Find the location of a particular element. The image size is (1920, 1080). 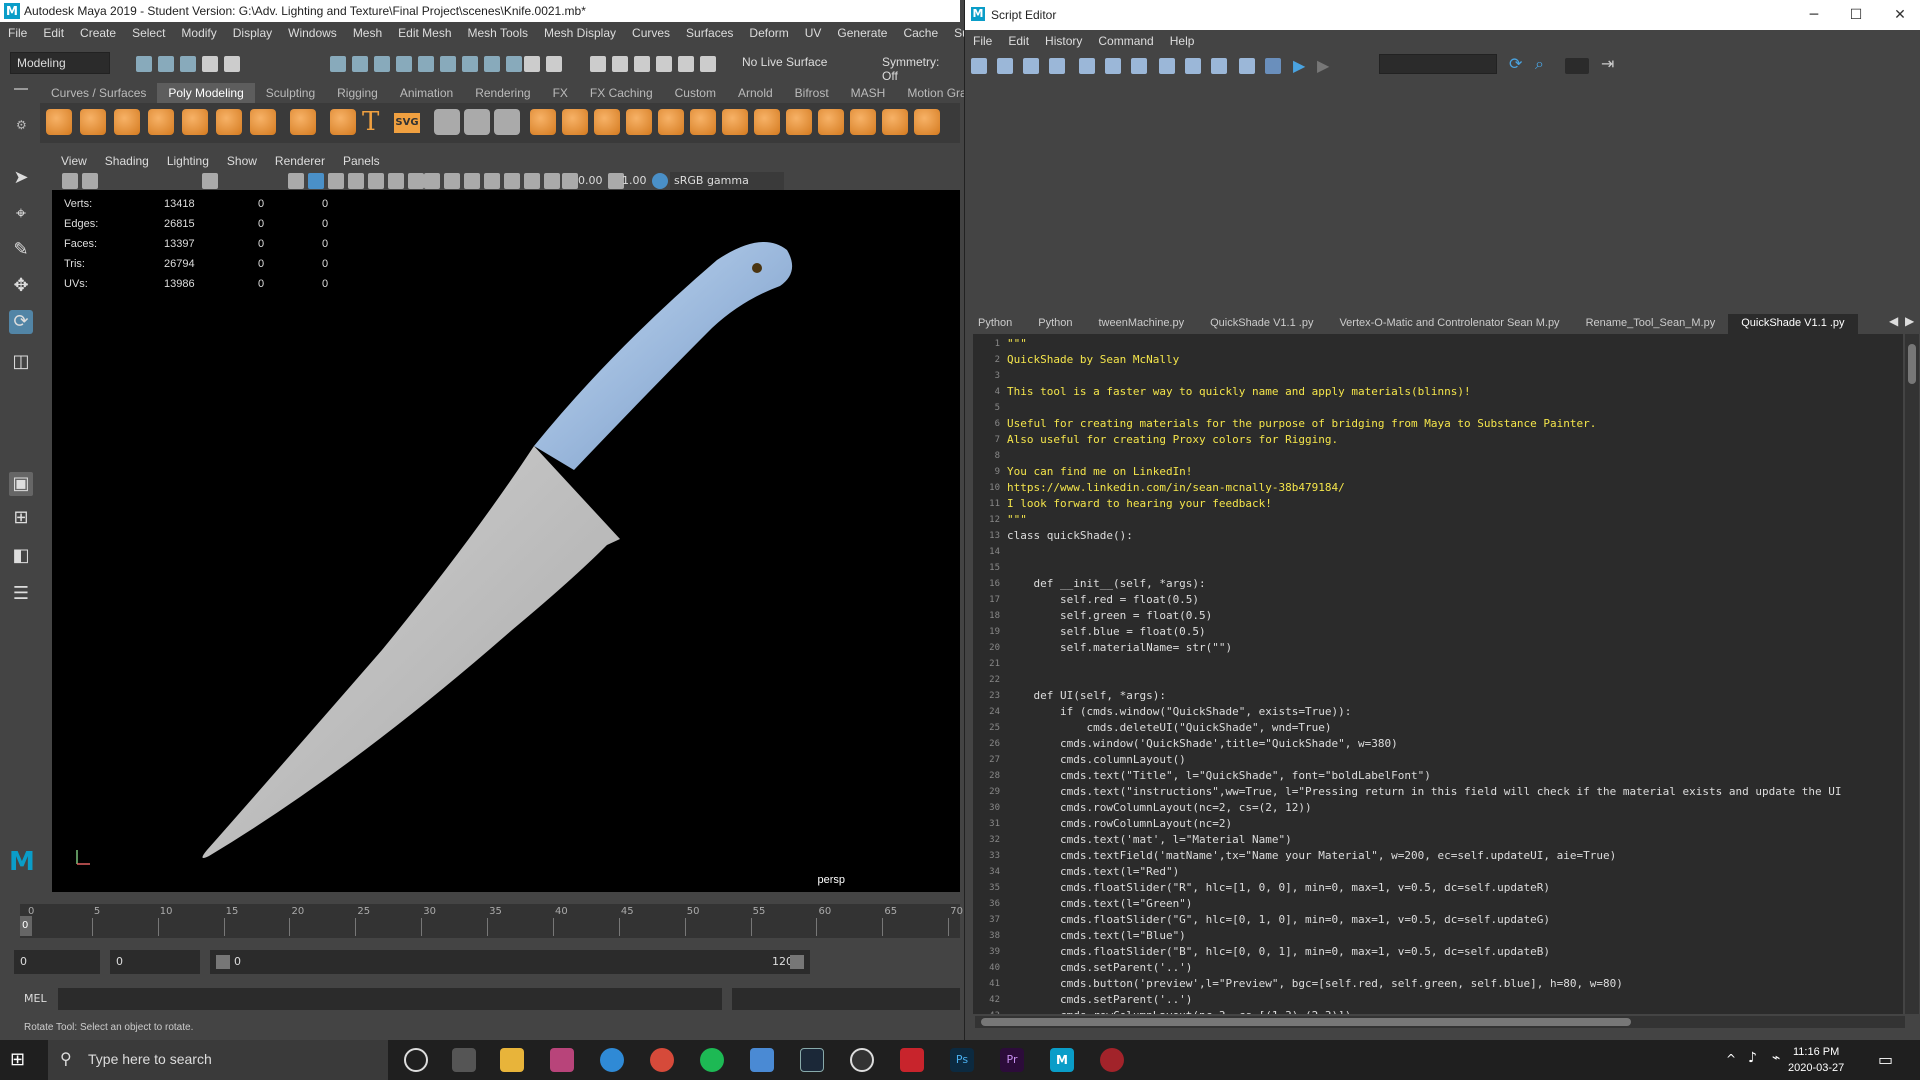

se-menu-history: History is located at coordinates (1063, 42).